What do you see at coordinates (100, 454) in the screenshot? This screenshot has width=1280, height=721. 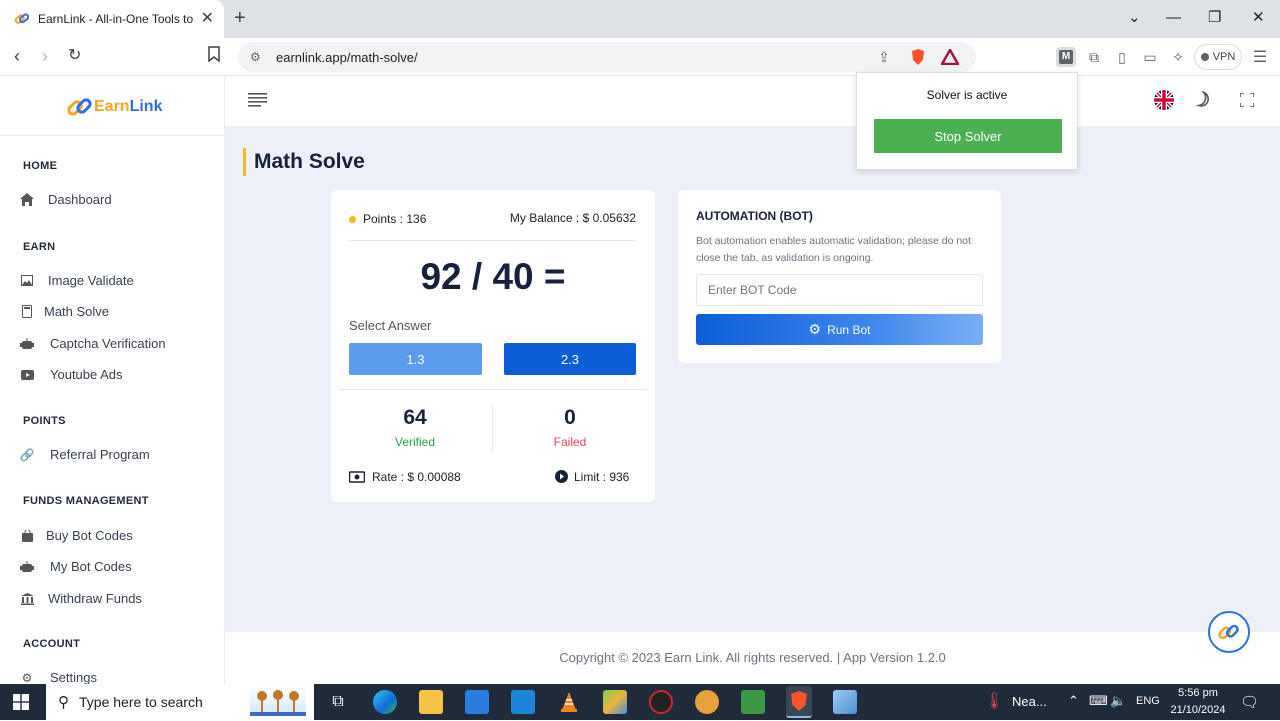 I see `sidebar-item-label: Referral Program` at bounding box center [100, 454].